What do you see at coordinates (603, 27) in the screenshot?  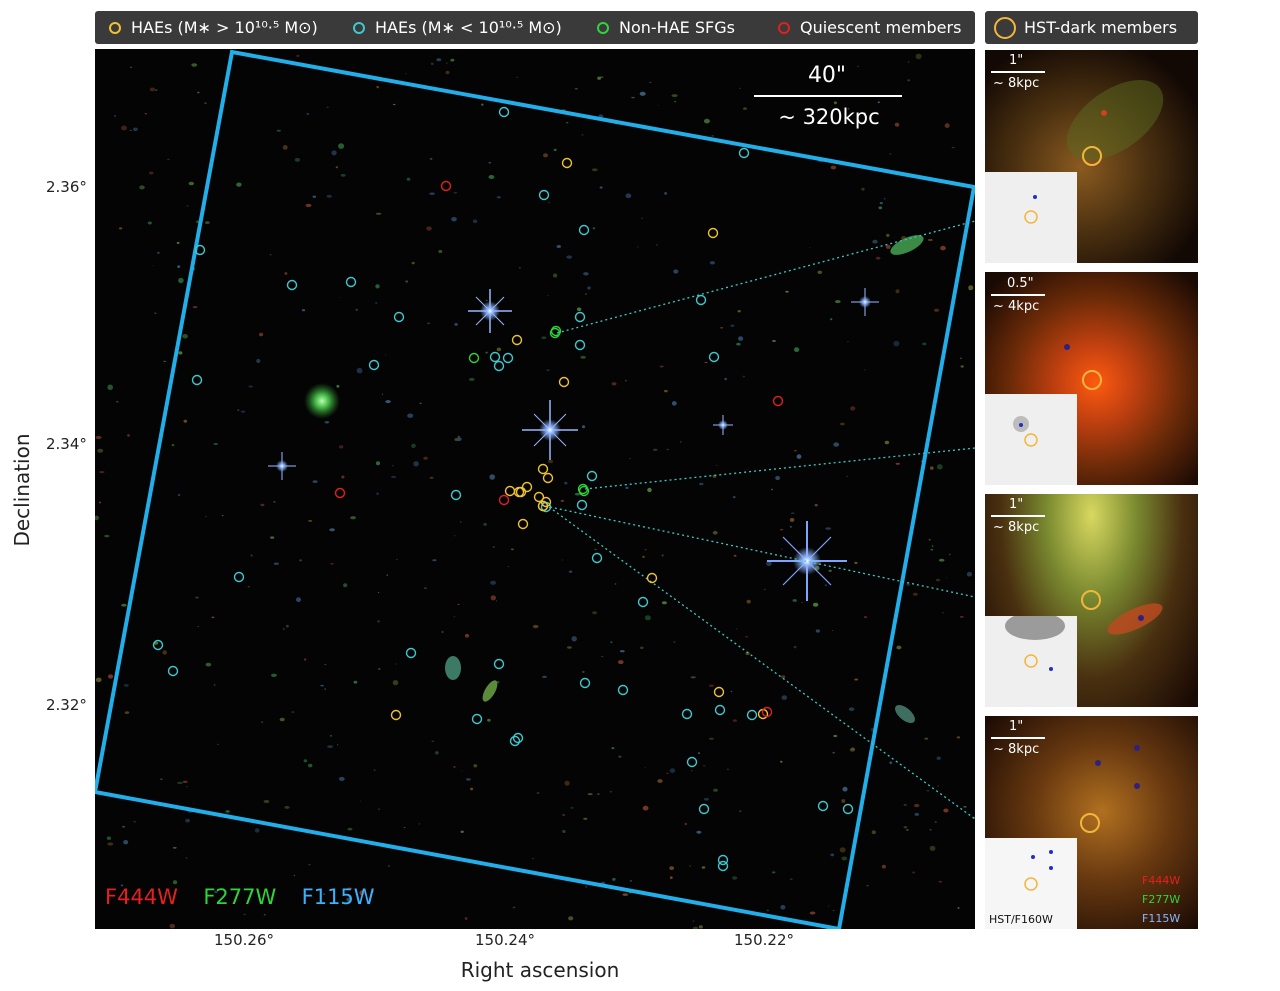 I see `green-circle-icon` at bounding box center [603, 27].